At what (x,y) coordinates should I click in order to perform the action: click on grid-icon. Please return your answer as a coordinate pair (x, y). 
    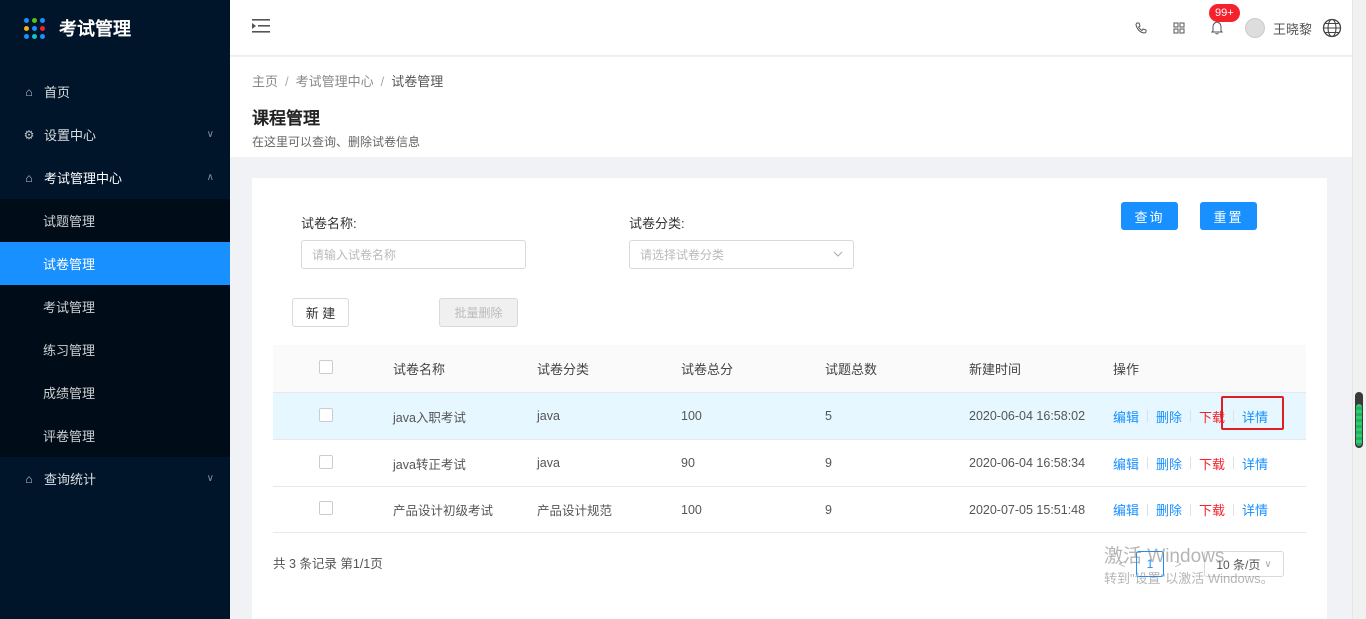
    Looking at the image, I should click on (1179, 28).